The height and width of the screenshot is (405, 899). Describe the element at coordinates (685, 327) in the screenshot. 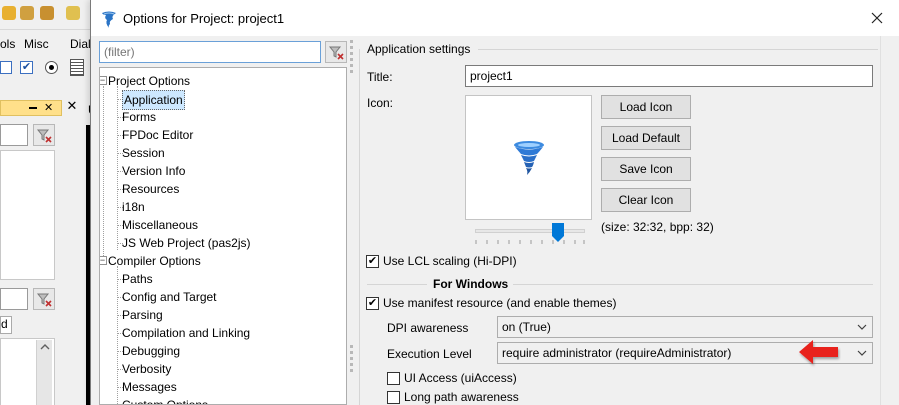

I see `dpi-awareness-combo: on (True)` at that location.